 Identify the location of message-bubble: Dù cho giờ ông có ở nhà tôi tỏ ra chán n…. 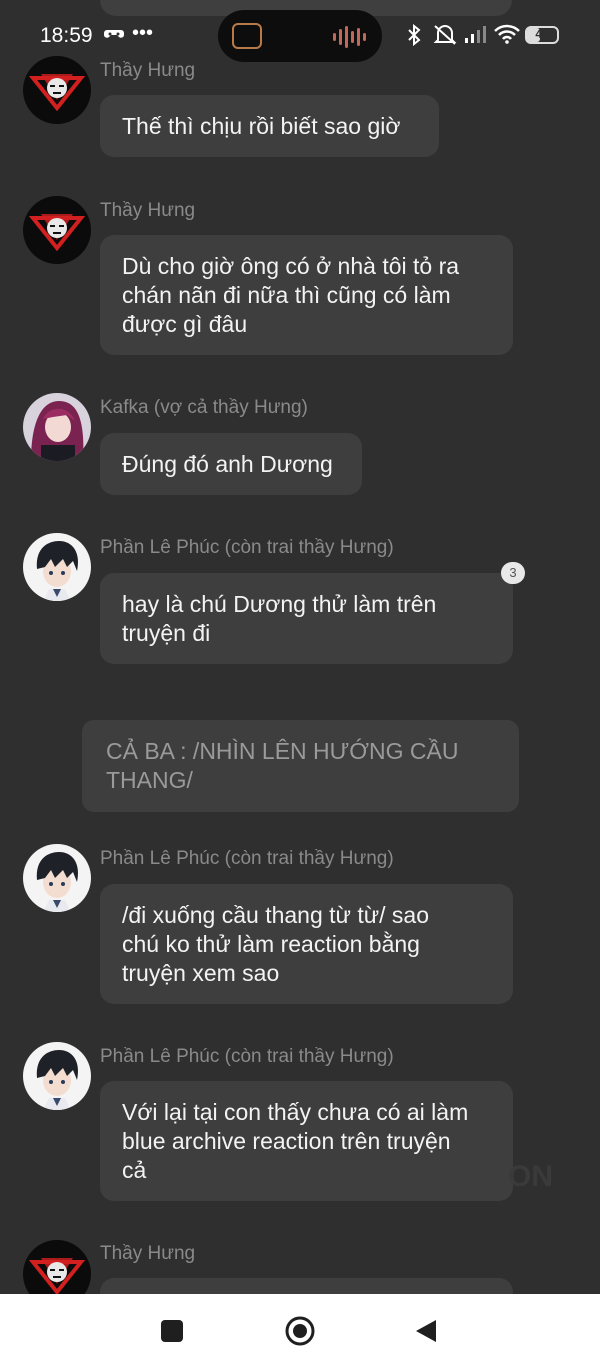
(306, 295).